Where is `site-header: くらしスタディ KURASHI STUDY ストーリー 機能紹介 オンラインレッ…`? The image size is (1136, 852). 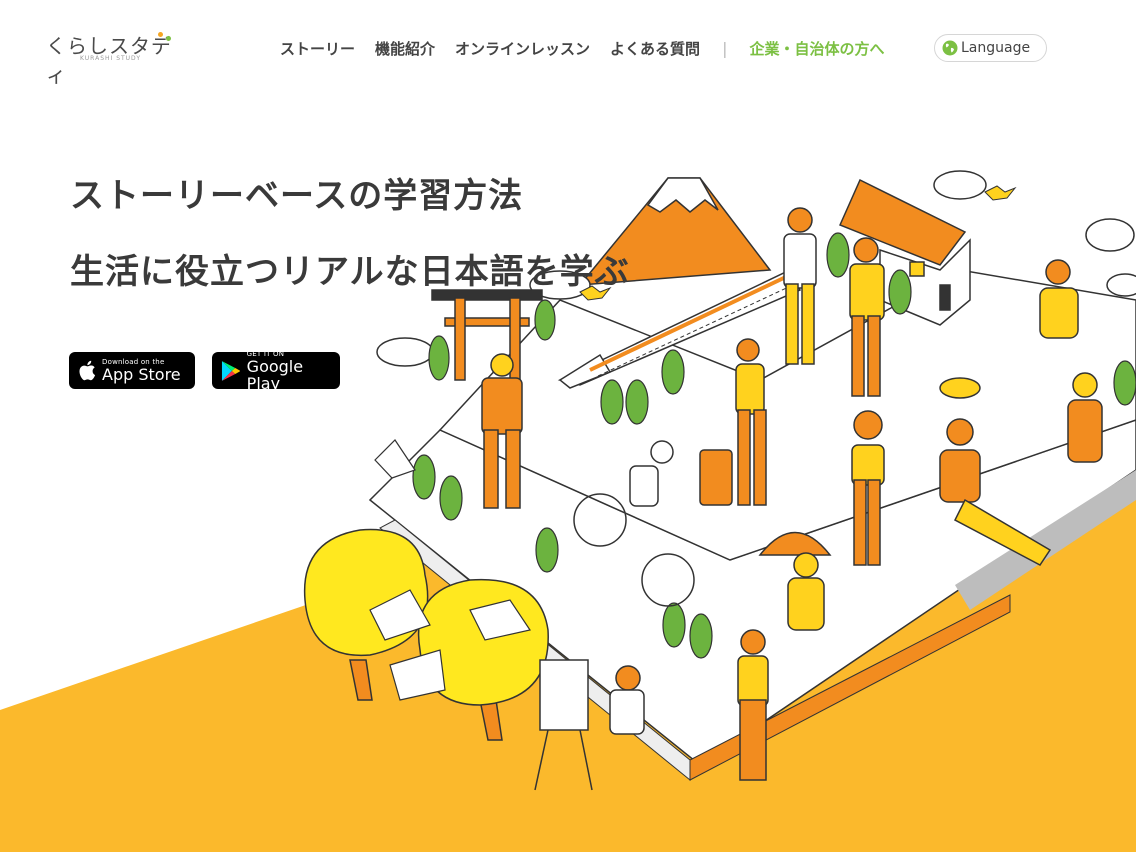
site-header: くらしスタディ KURASHI STUDY ストーリー 機能紹介 オンラインレッ… is located at coordinates (568, 50).